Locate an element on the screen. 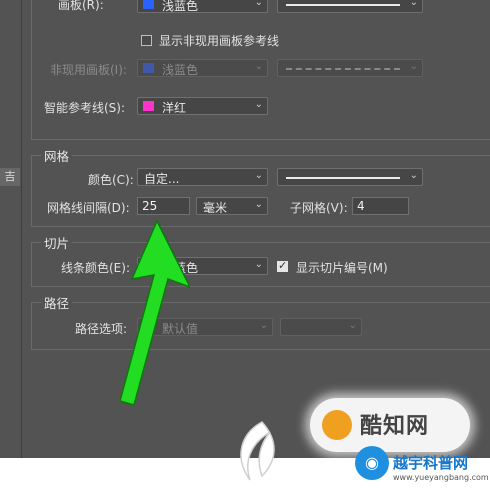 This screenshot has height=490, width=490. inactive-artboard-color-select: 浅蓝色 ⌄ is located at coordinates (202, 68).